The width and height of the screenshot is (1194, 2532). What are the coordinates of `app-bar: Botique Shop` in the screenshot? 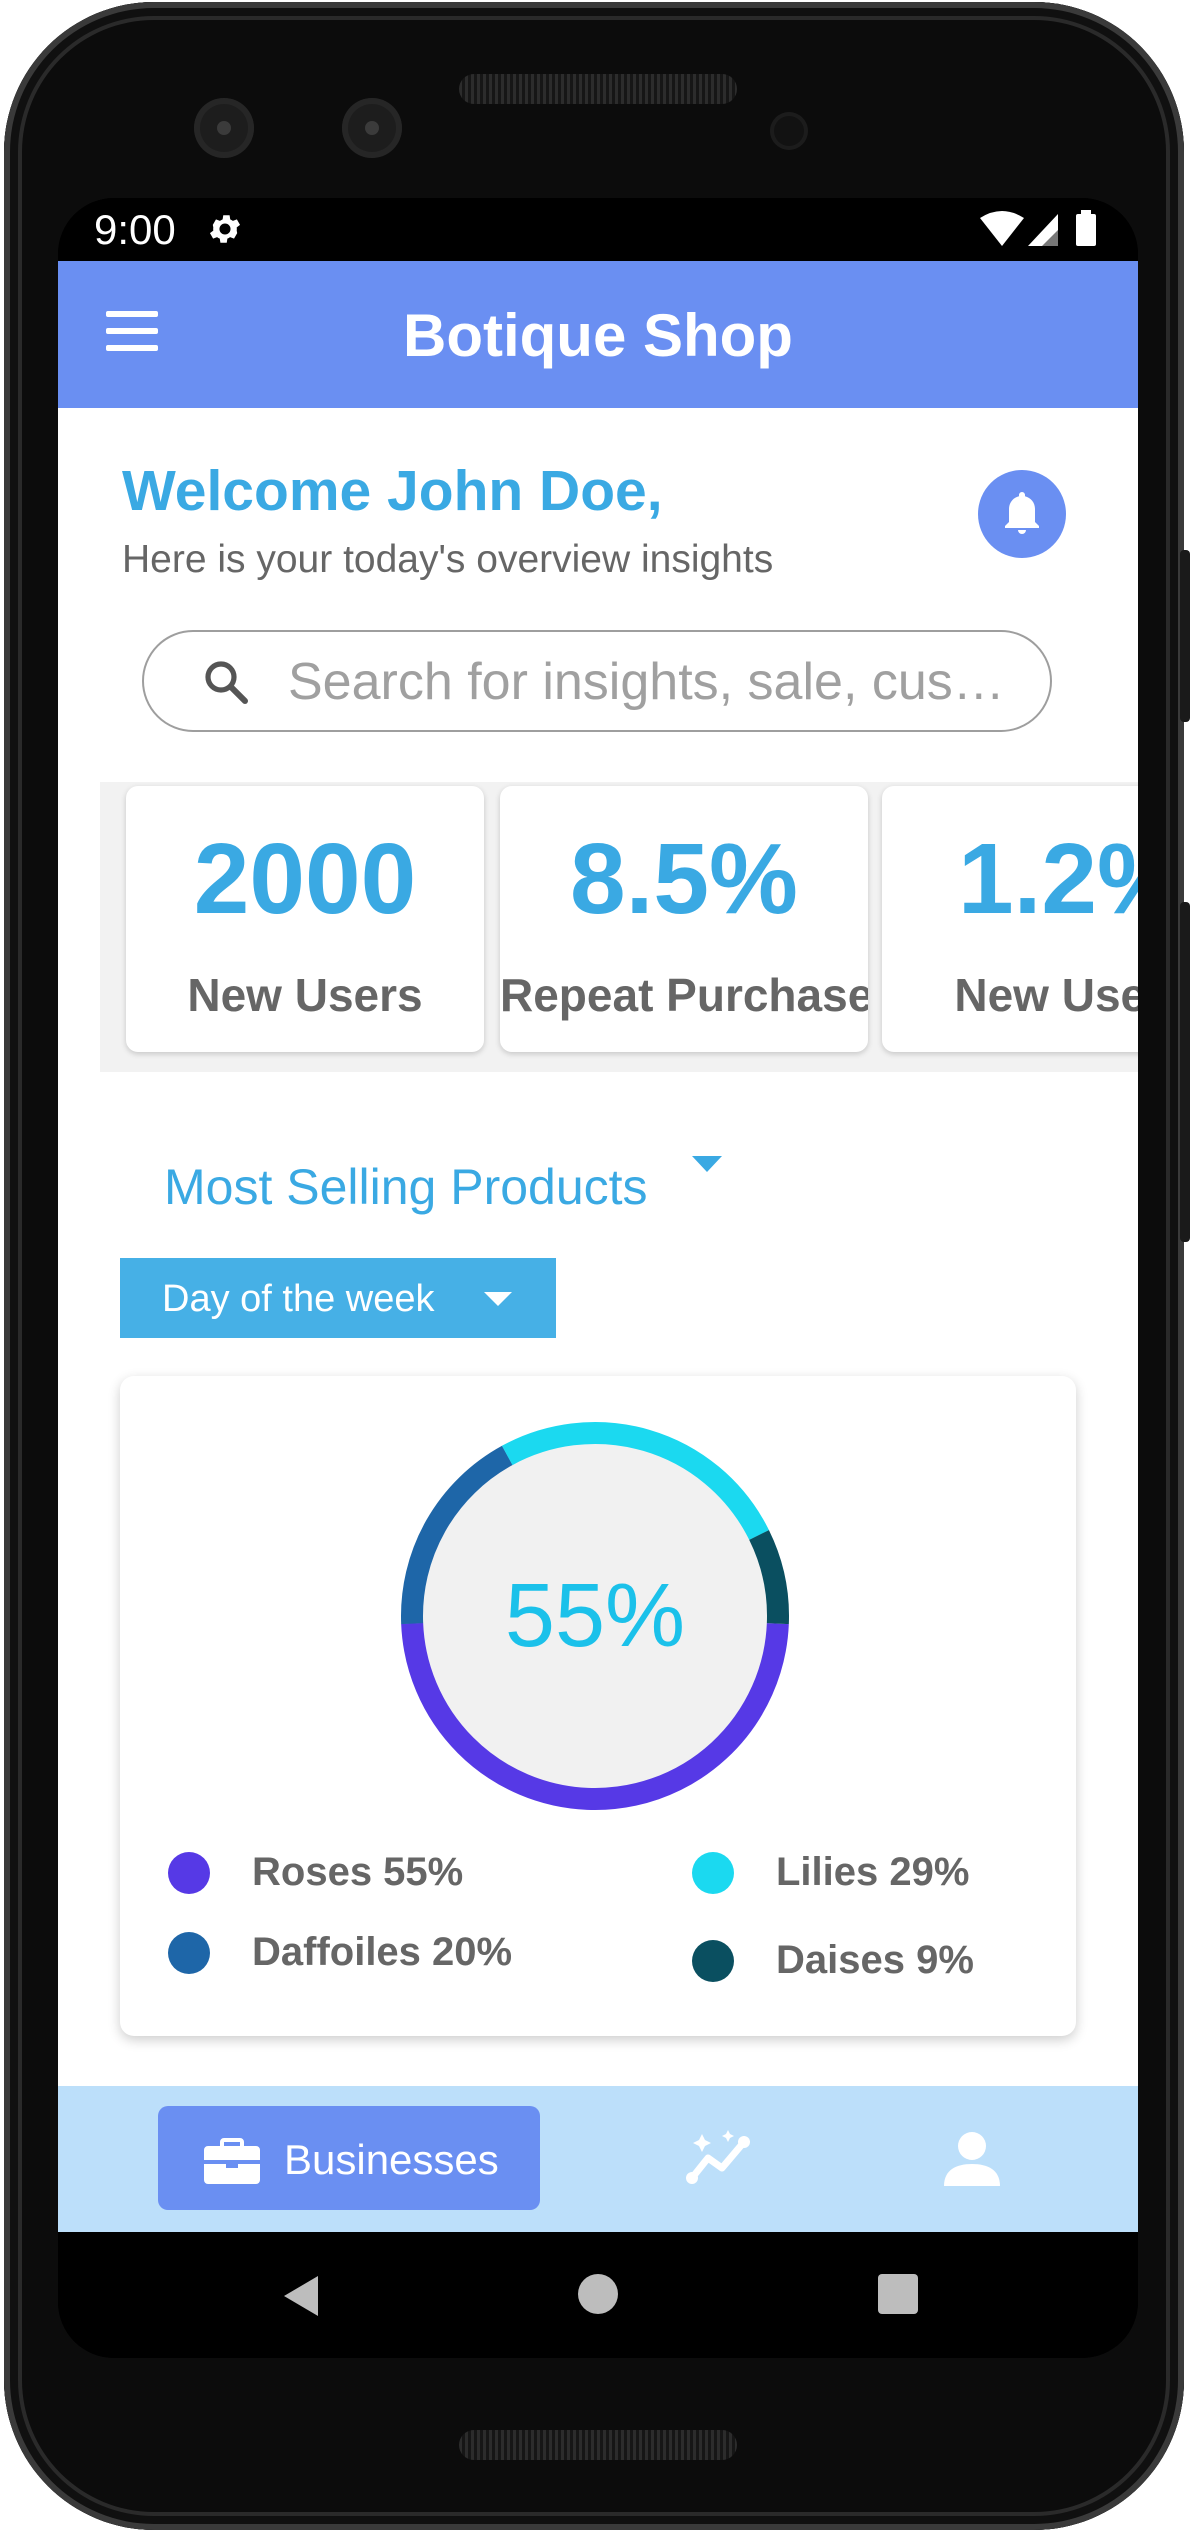 It's located at (598, 334).